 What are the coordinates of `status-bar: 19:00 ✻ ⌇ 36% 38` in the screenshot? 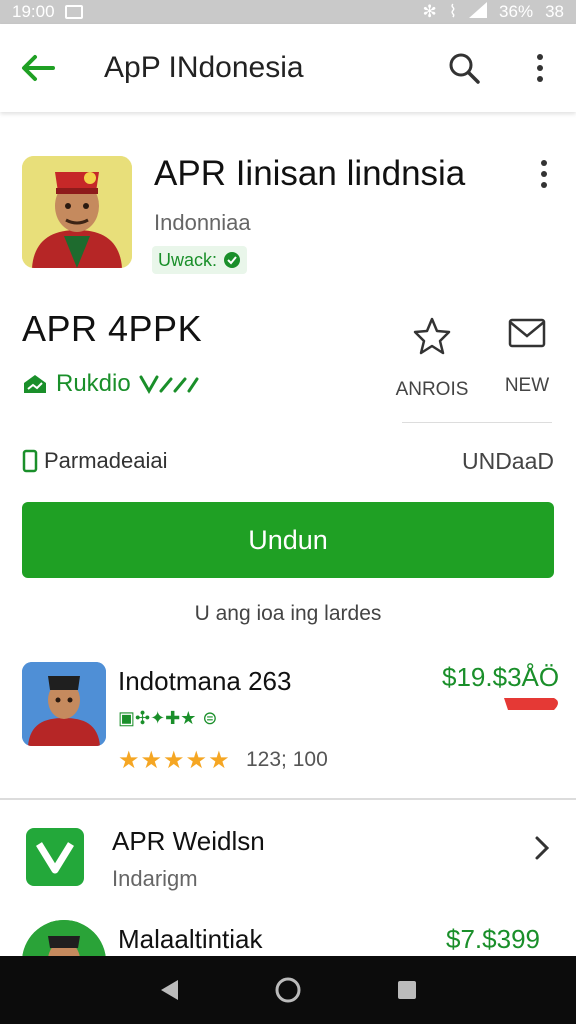 It's located at (288, 12).